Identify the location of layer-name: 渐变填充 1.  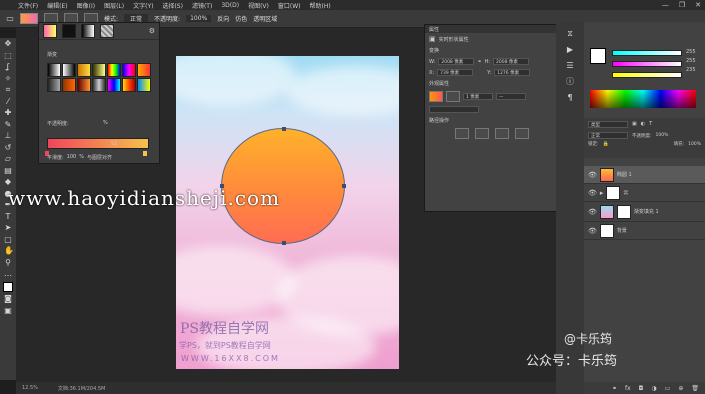
(646, 211).